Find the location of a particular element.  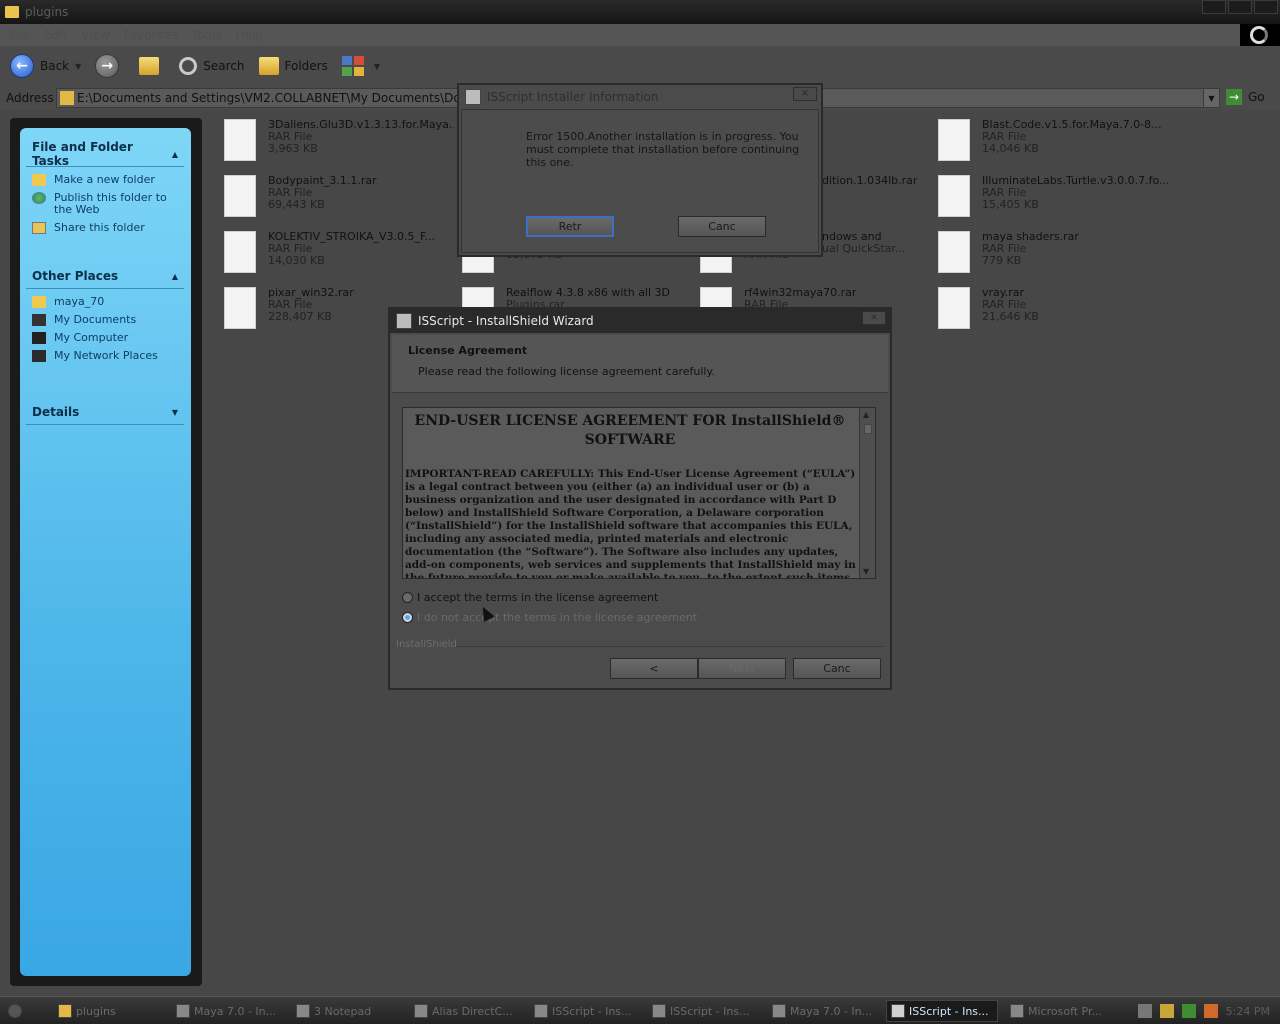

back-button: < is located at coordinates (654, 668).